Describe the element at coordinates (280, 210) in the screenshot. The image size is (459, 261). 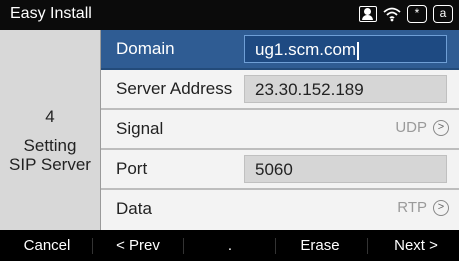
I see `data-row: Data RTP >` at that location.